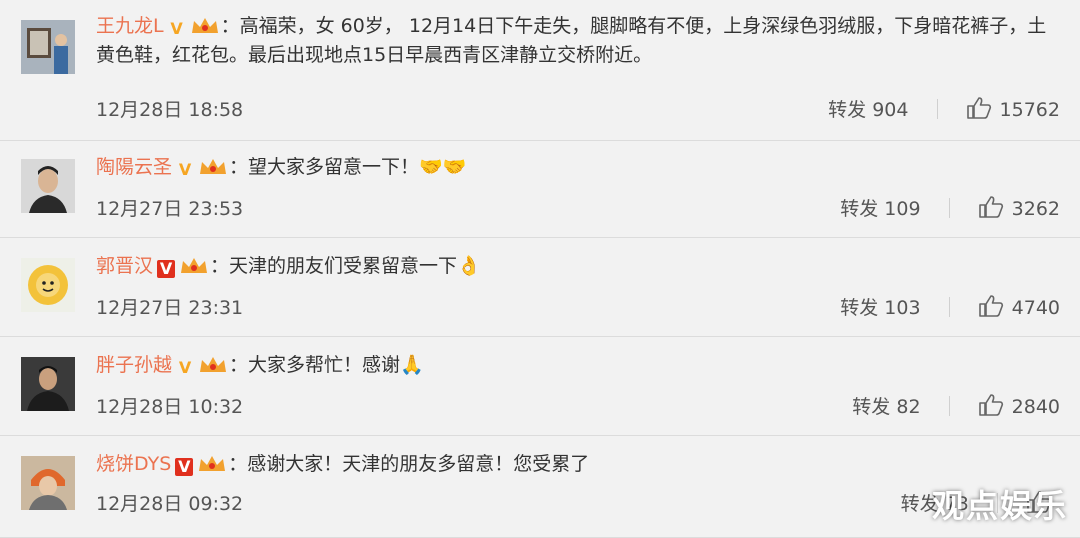 The height and width of the screenshot is (538, 1080). What do you see at coordinates (1035, 407) in the screenshot?
I see `like-count: 2840` at bounding box center [1035, 407].